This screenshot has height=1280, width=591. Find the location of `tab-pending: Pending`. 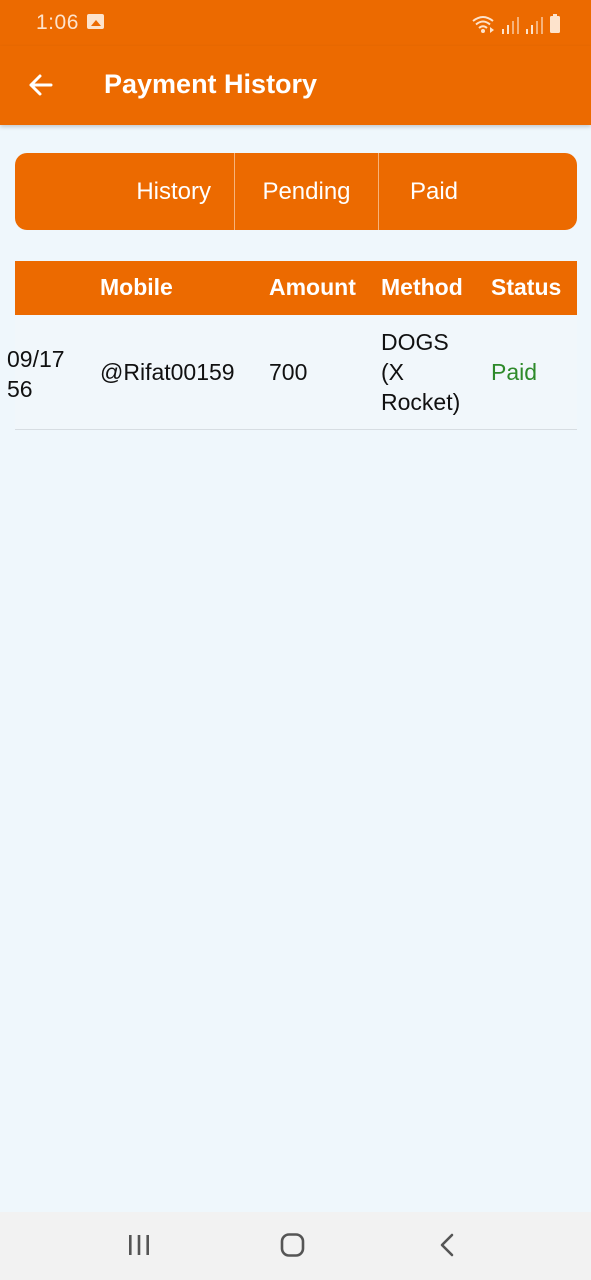

tab-pending: Pending is located at coordinates (307, 191).